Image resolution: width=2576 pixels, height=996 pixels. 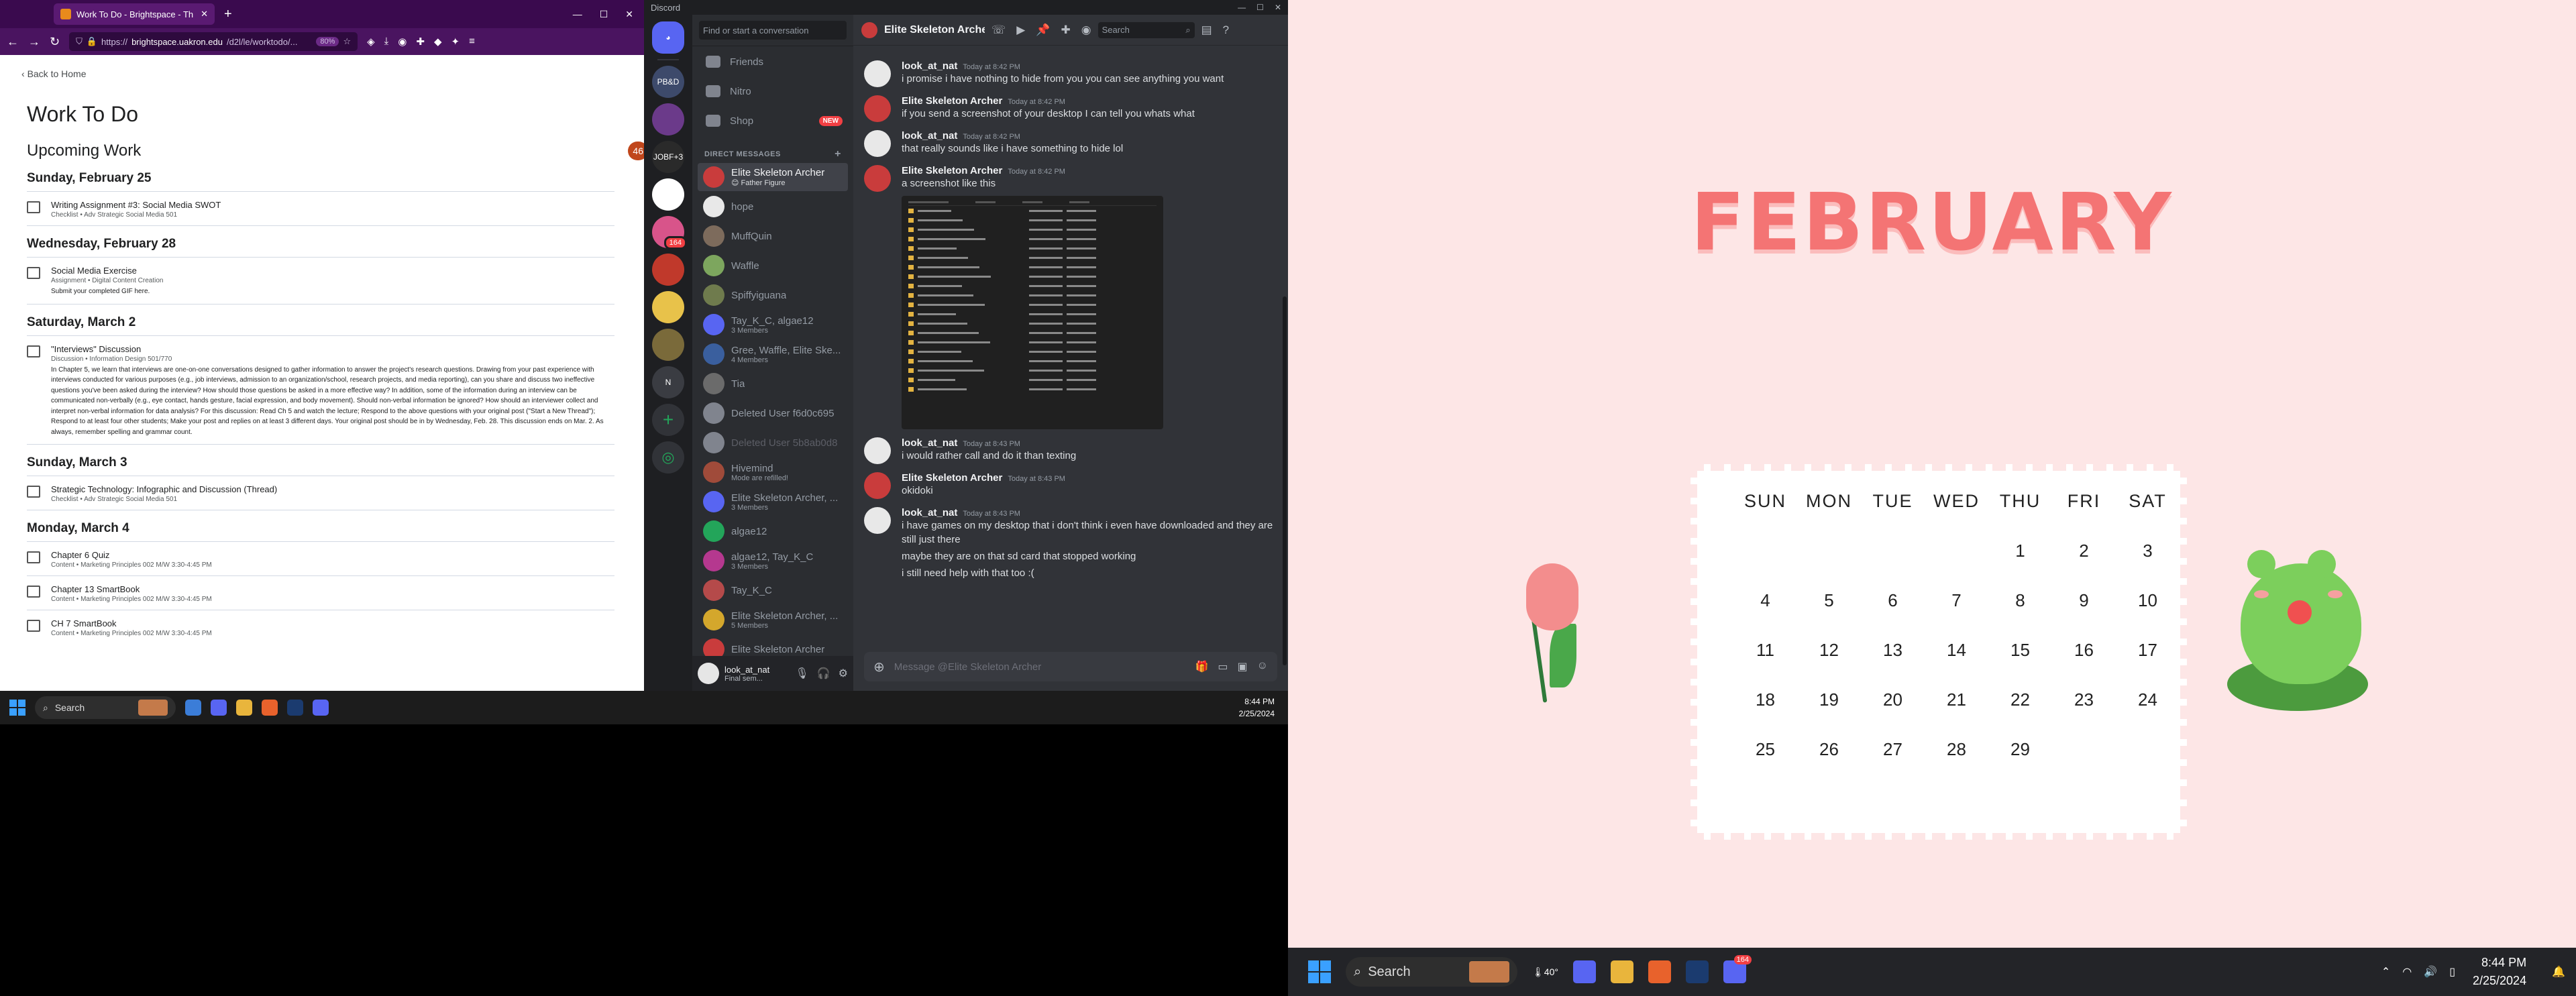 What do you see at coordinates (773, 502) in the screenshot?
I see `dm-item: Elite Skeleton Archer, ... 3 Members` at bounding box center [773, 502].